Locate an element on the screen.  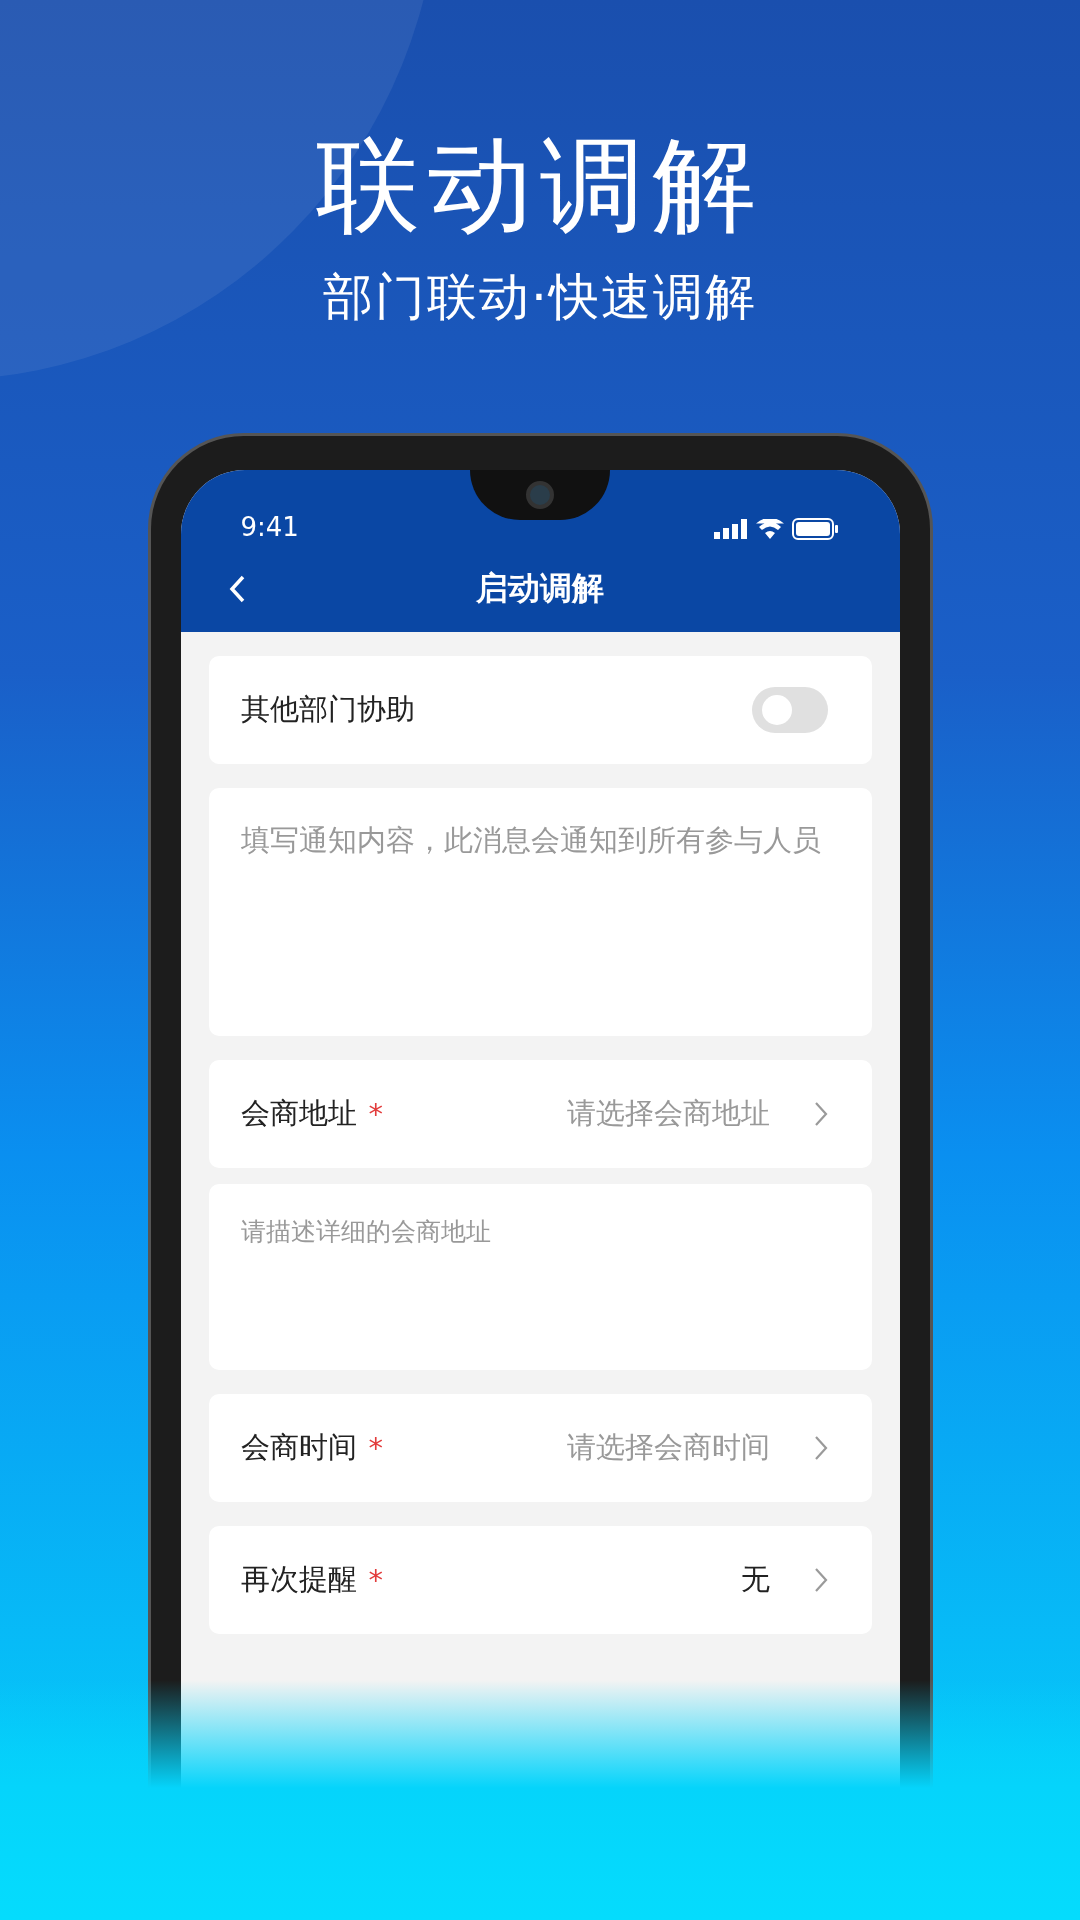
headline: 联动调解 is located at coordinates (540, 185).